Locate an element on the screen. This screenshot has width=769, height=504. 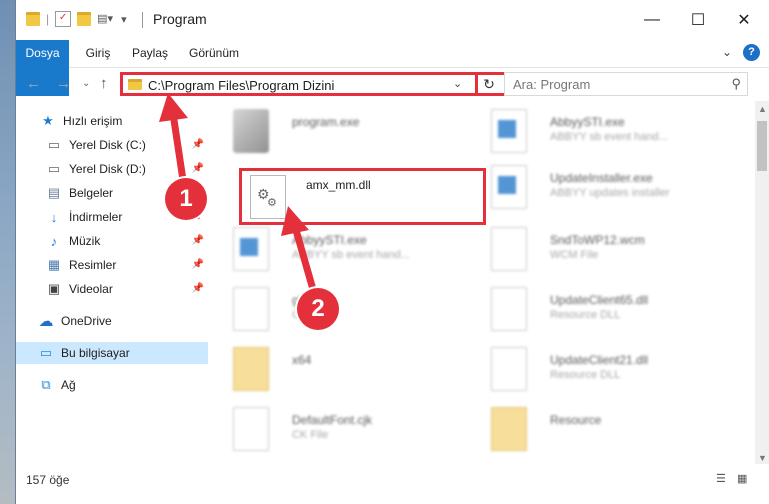
tab-home: Giriş is located at coordinates (98, 53).